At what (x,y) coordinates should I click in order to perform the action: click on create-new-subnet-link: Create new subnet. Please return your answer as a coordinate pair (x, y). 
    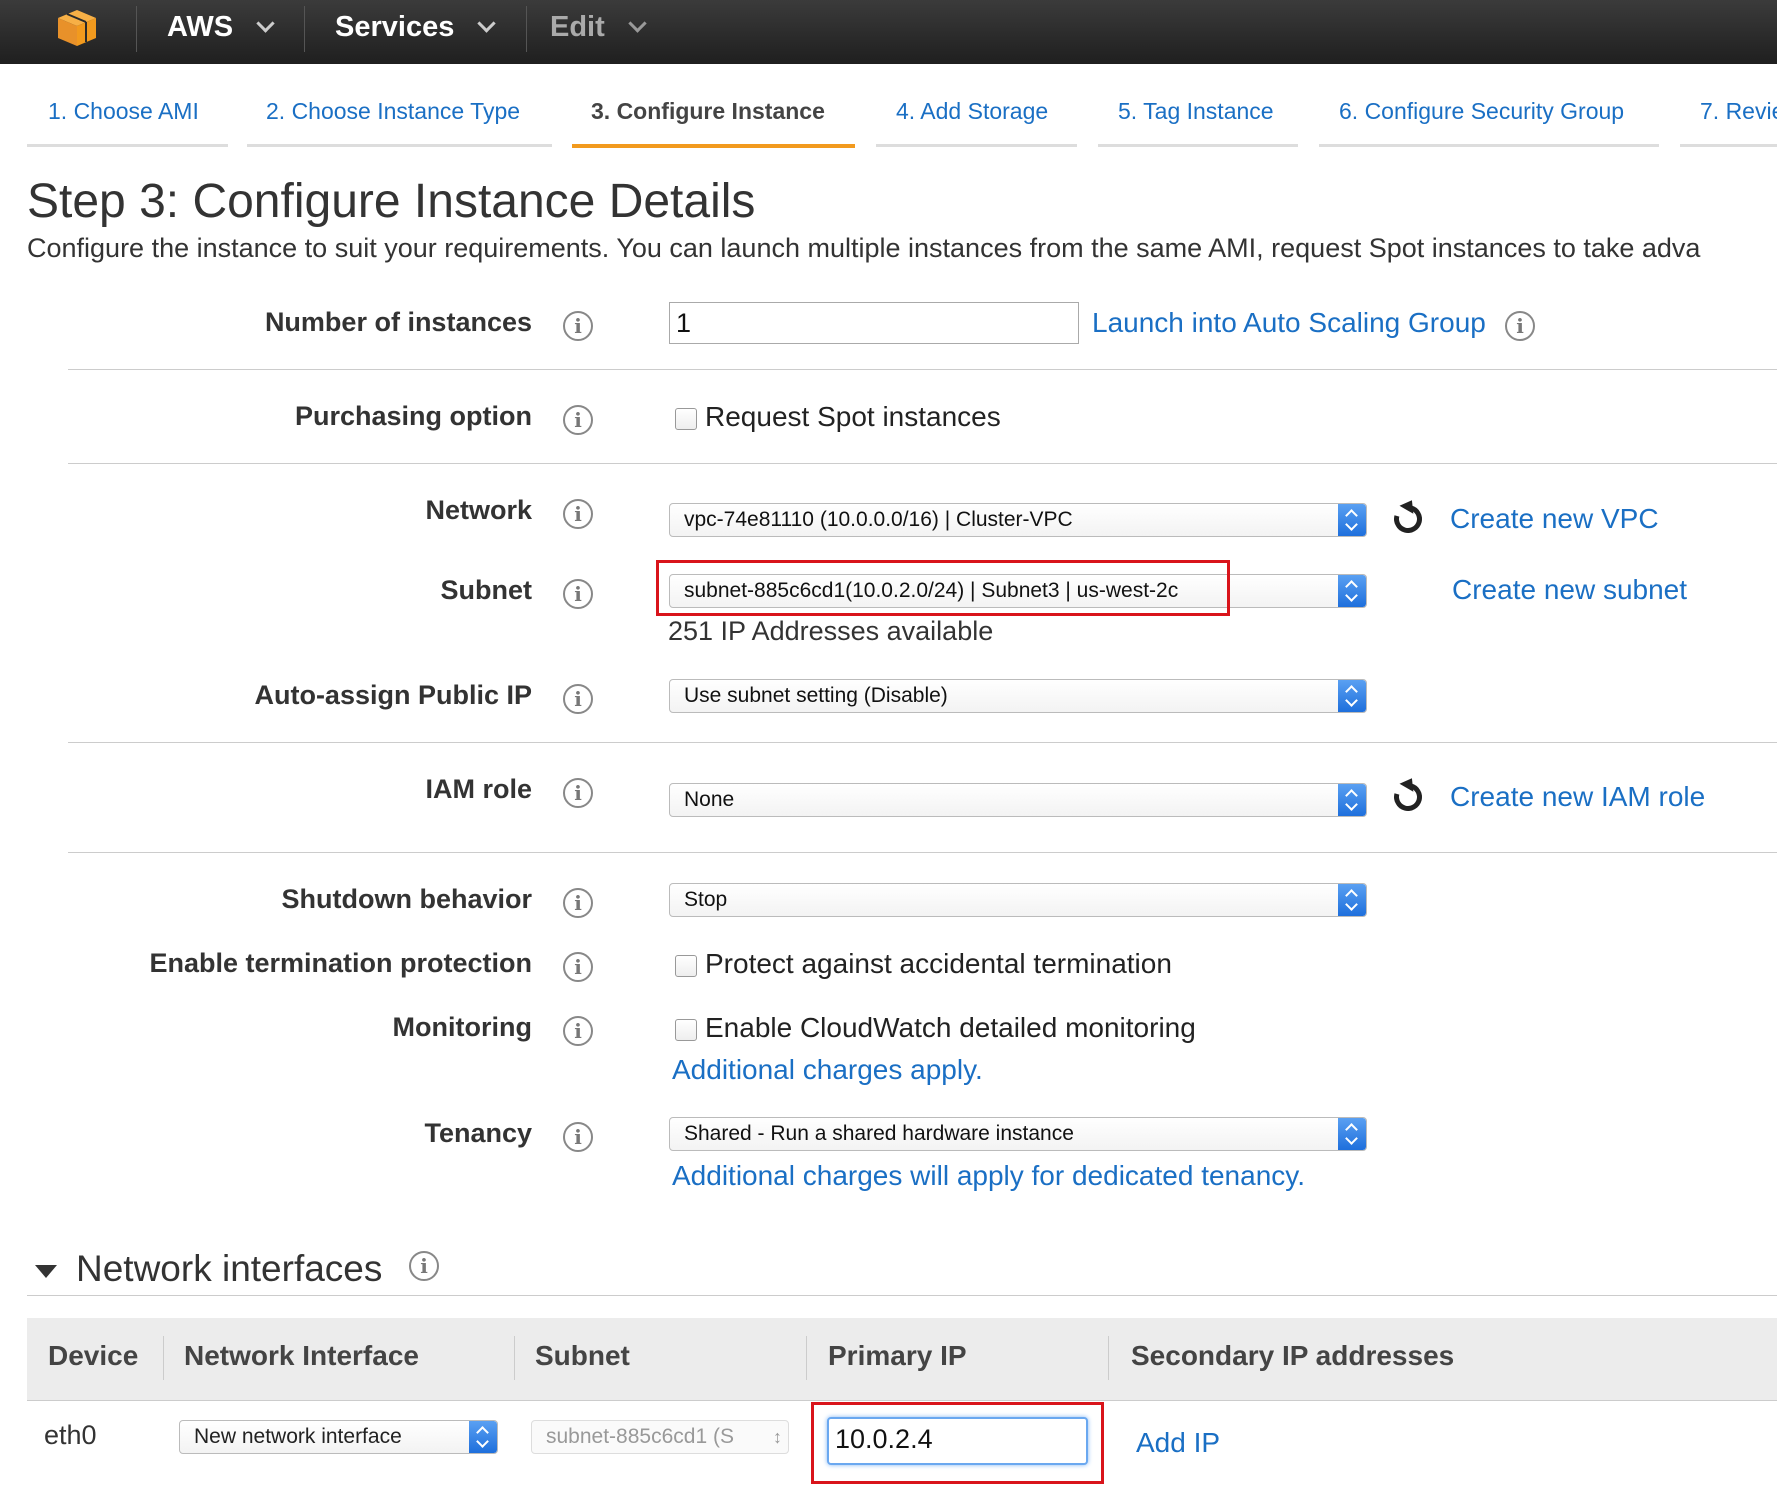
    Looking at the image, I should click on (1569, 590).